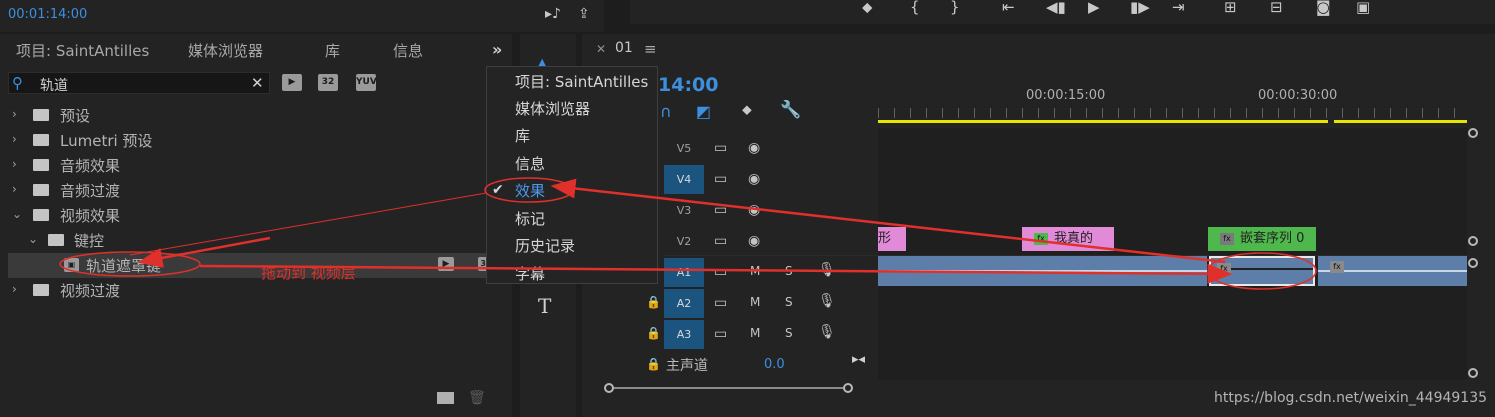  What do you see at coordinates (1262, 271) in the screenshot?
I see `annotation-circle-clip` at bounding box center [1262, 271].